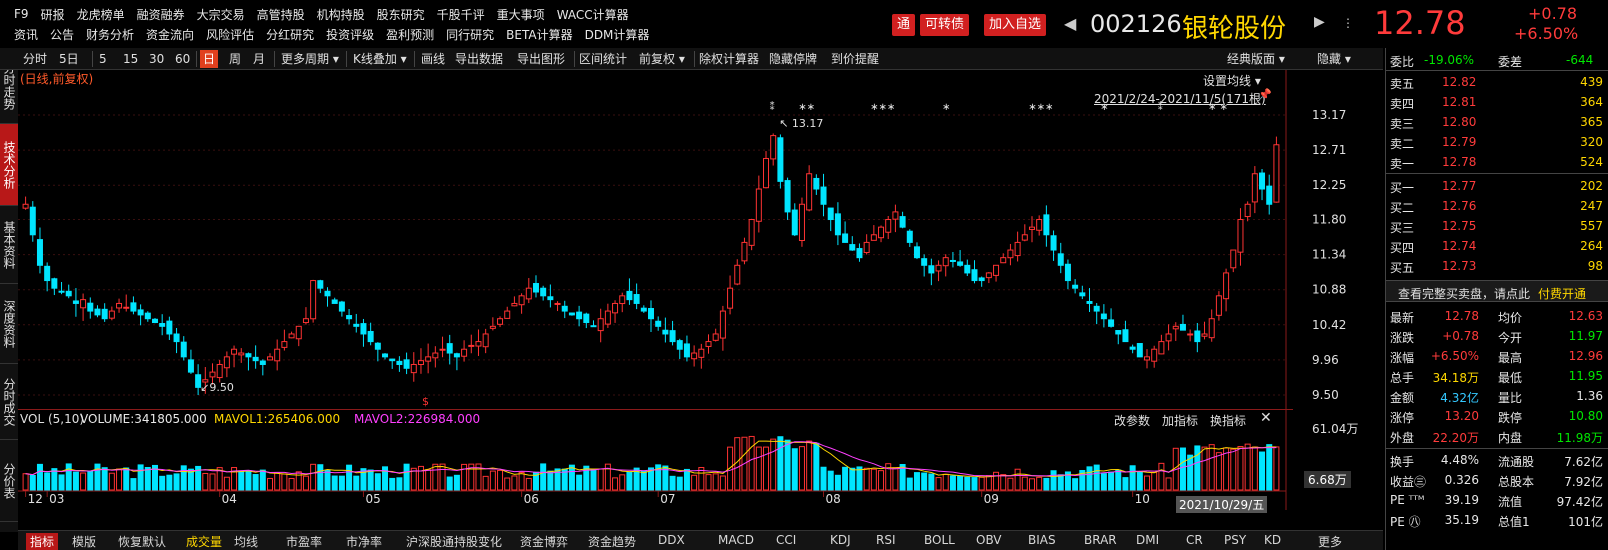 Image resolution: width=1608 pixels, height=550 pixels. I want to click on tong-button: 通, so click(904, 25).